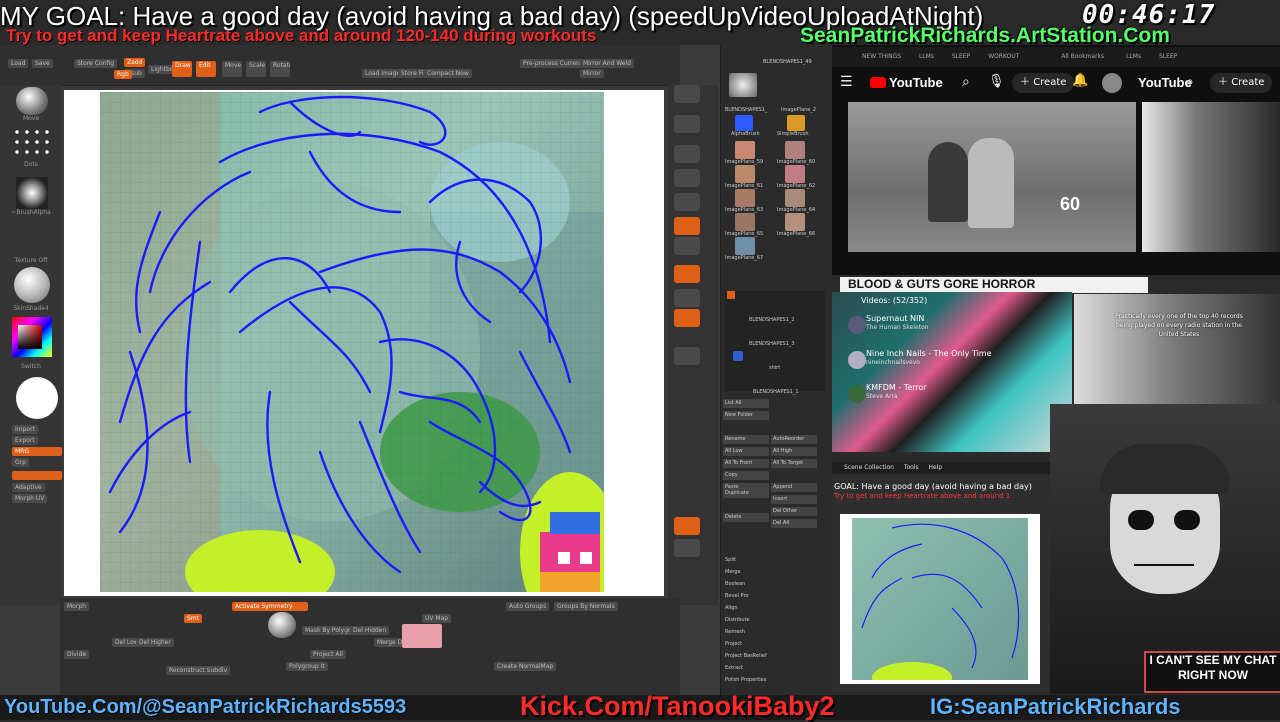 Image resolution: width=1280 pixels, height=722 pixels. Describe the element at coordinates (270, 606) in the screenshot. I see `activate-symmetry-button: Activate Symmetry` at that location.